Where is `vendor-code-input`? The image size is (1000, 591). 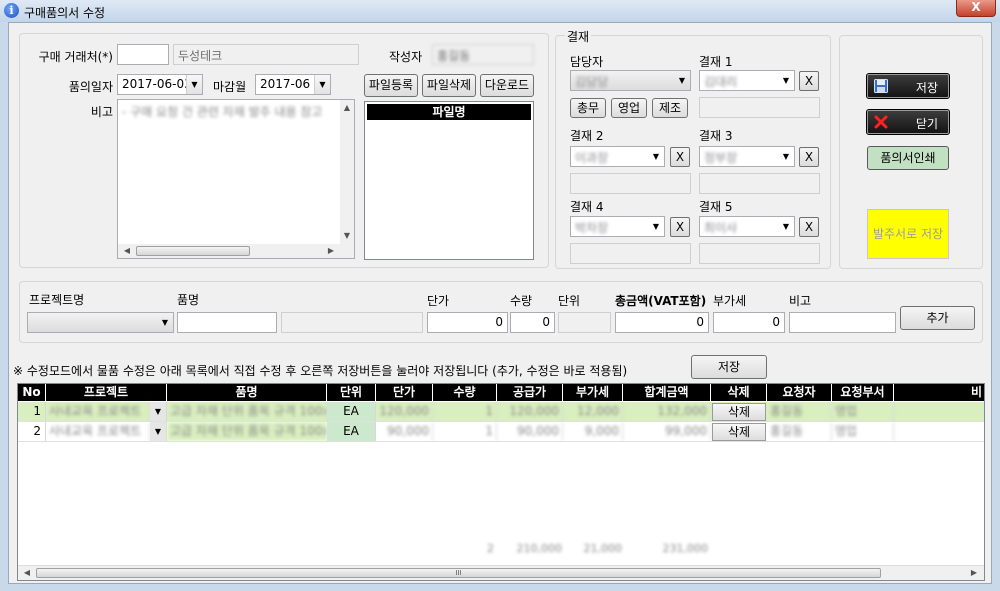 vendor-code-input is located at coordinates (143, 54).